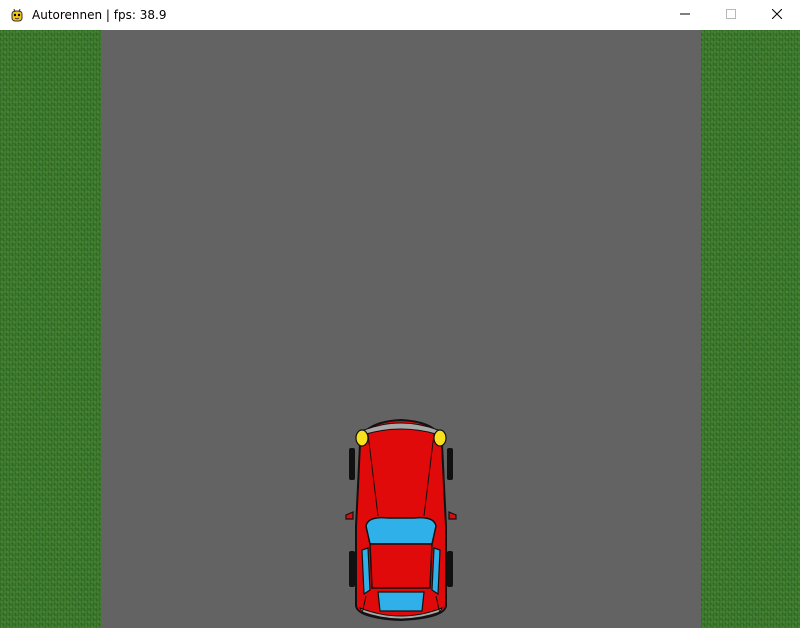 The image size is (800, 628). I want to click on player-car, so click(401, 519).